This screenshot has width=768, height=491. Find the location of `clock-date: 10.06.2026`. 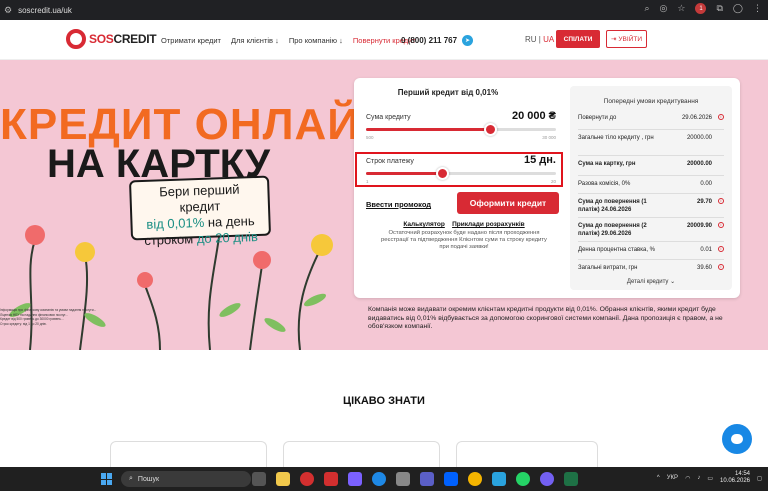

clock-date: 10.06.2026 is located at coordinates (735, 481).